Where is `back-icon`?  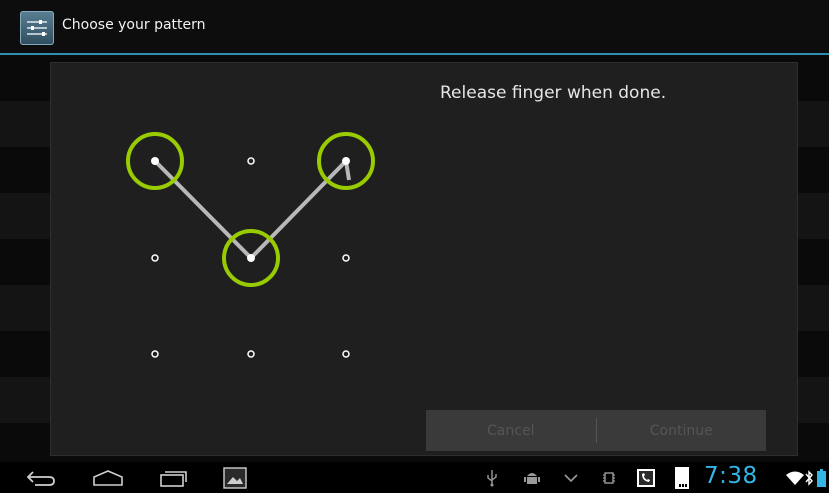
back-icon is located at coordinates (40, 477).